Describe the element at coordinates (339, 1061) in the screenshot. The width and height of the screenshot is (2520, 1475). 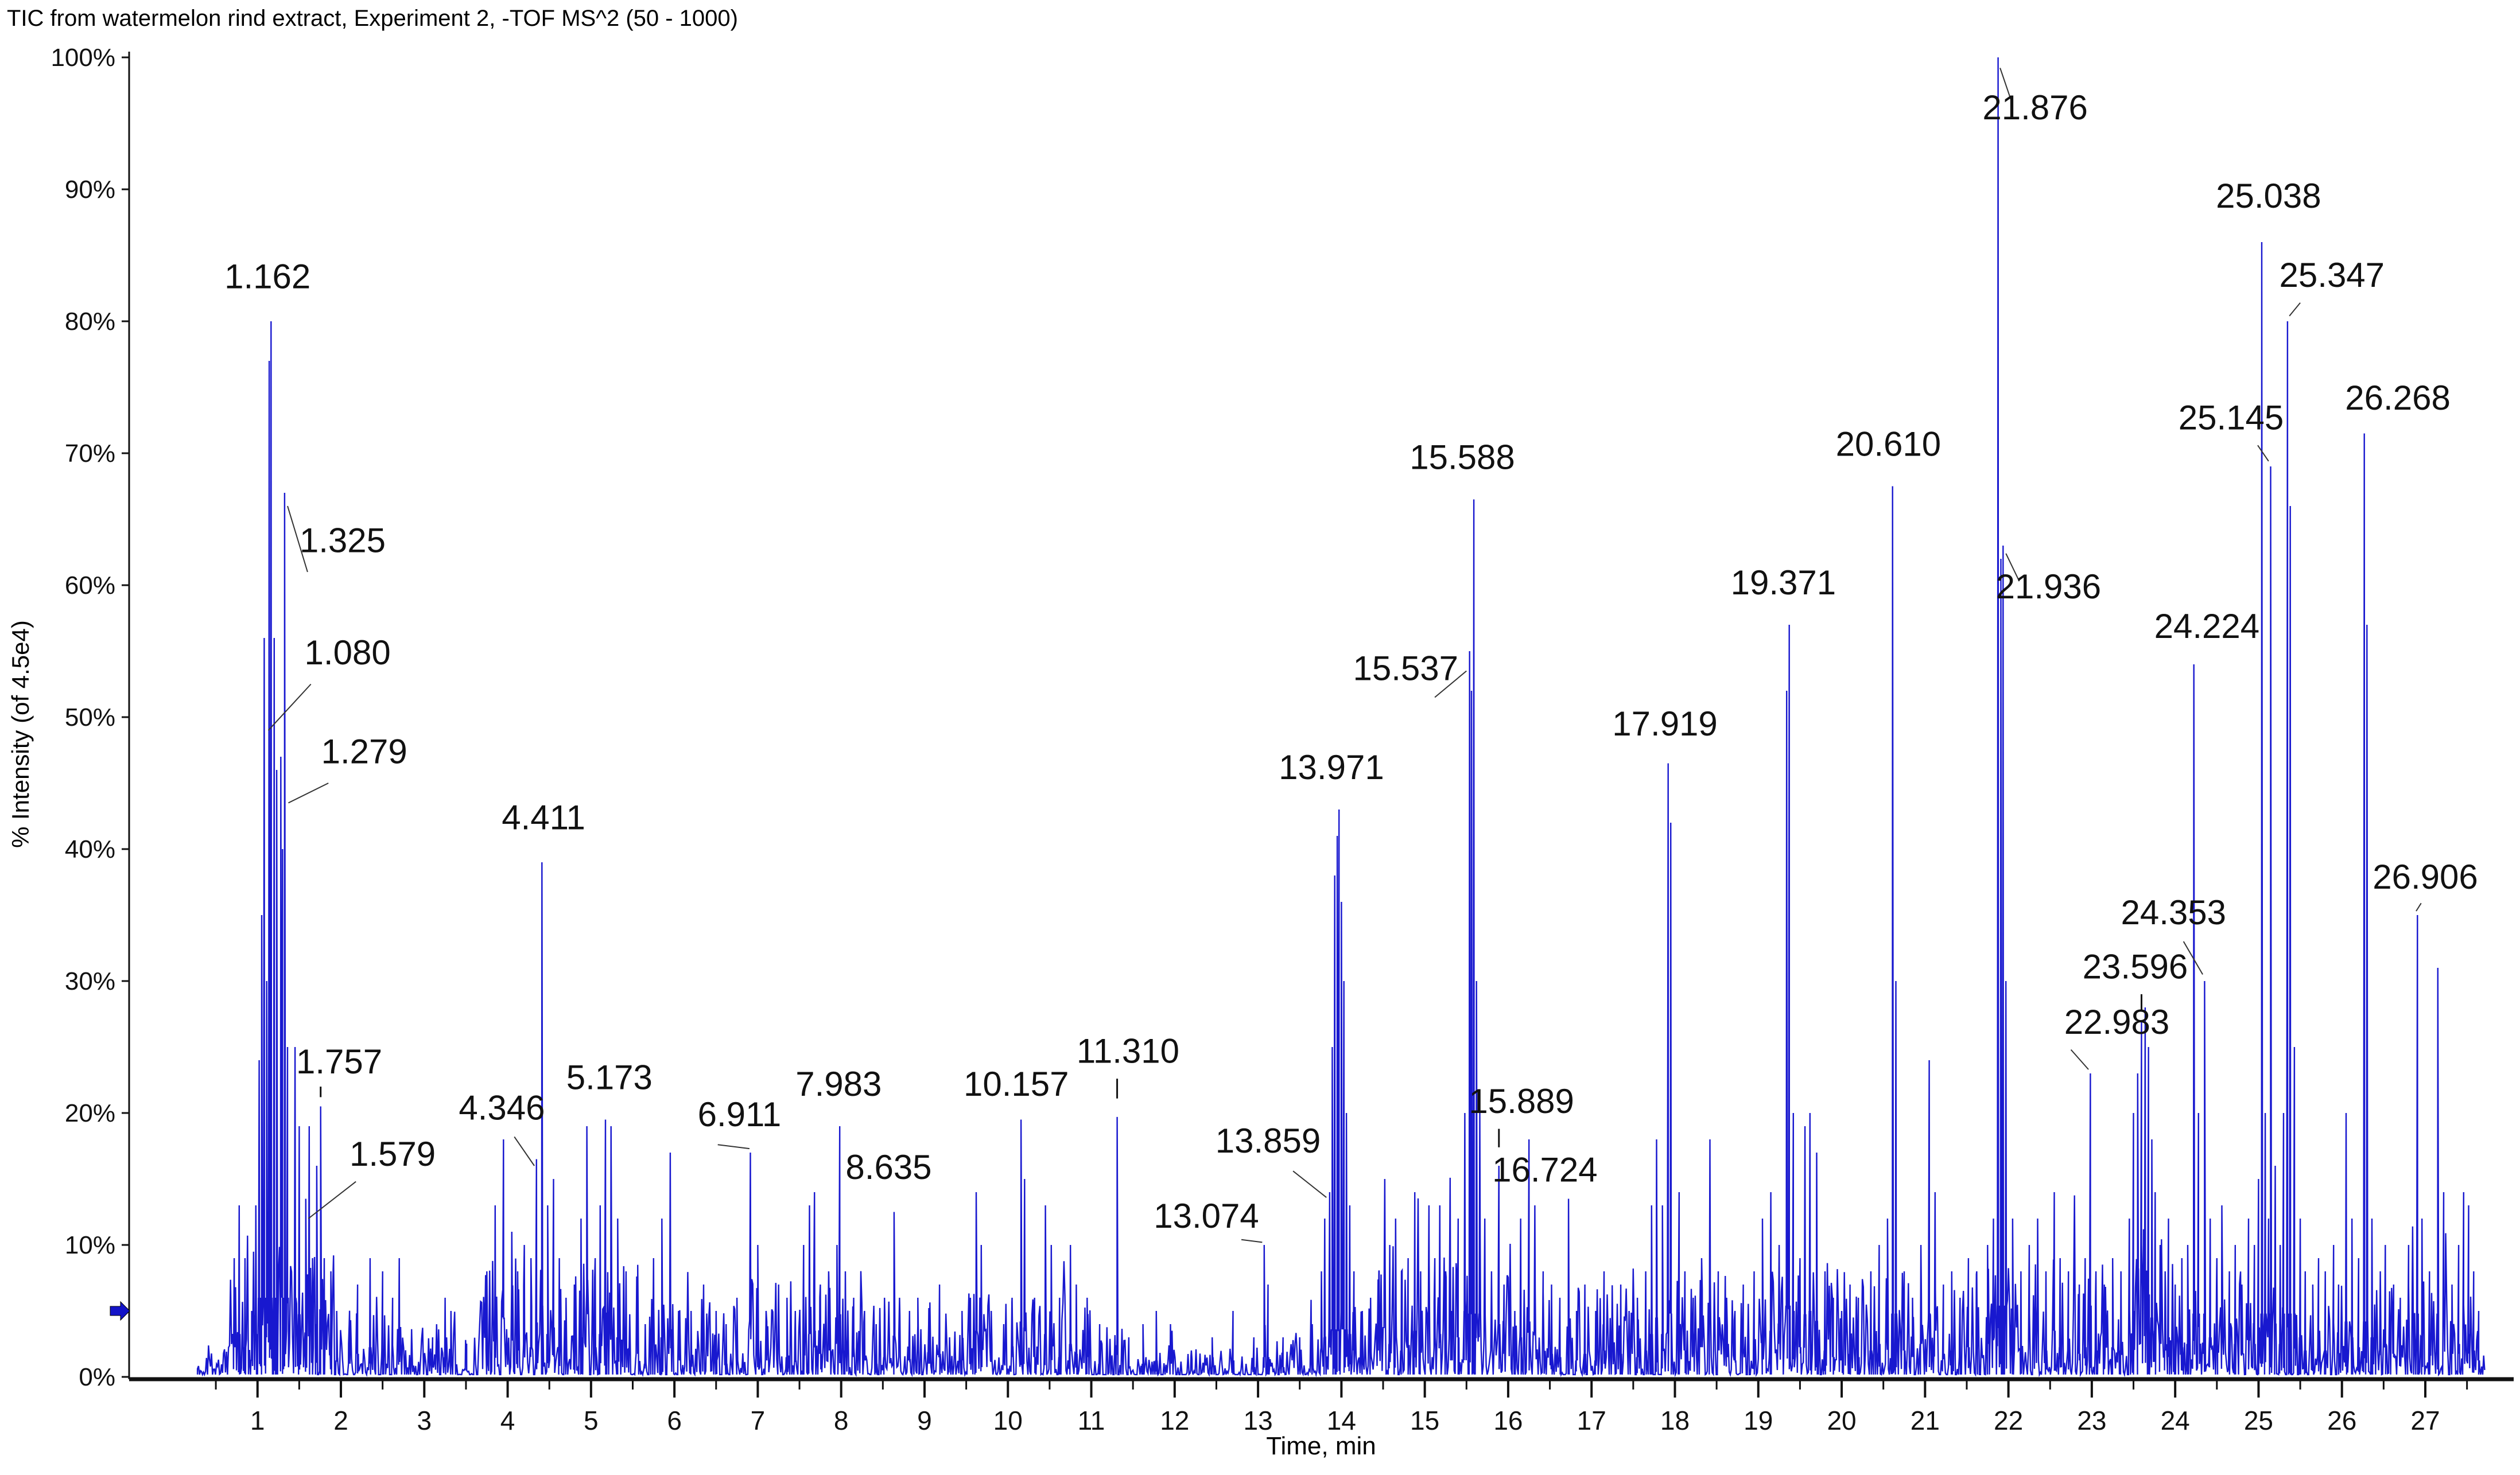
I see `peak-label: 1.757` at that location.